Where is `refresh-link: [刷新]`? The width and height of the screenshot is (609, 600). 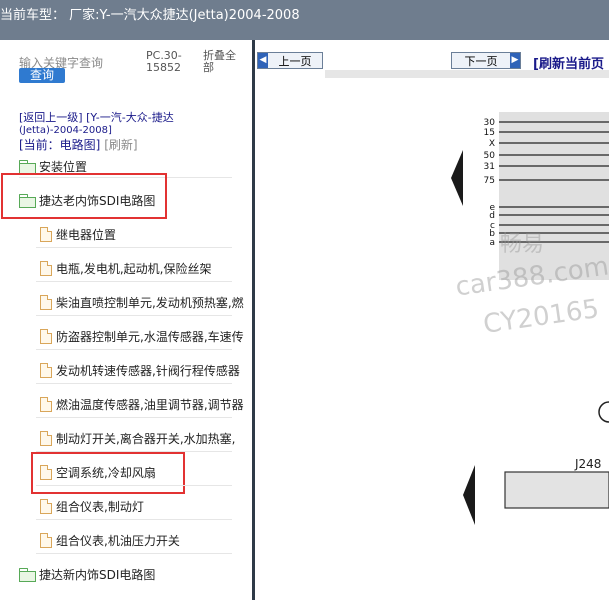
refresh-link: [刷新] is located at coordinates (120, 145).